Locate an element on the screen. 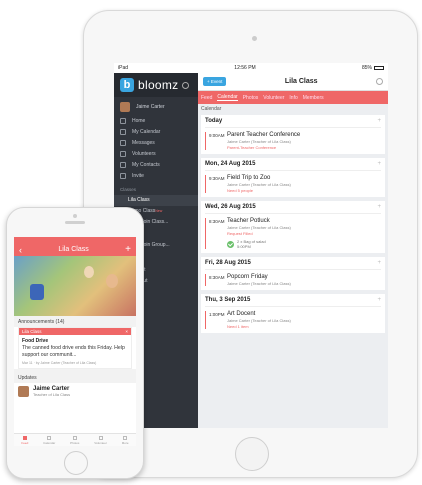  new-badge: New is located at coordinates (159, 211).